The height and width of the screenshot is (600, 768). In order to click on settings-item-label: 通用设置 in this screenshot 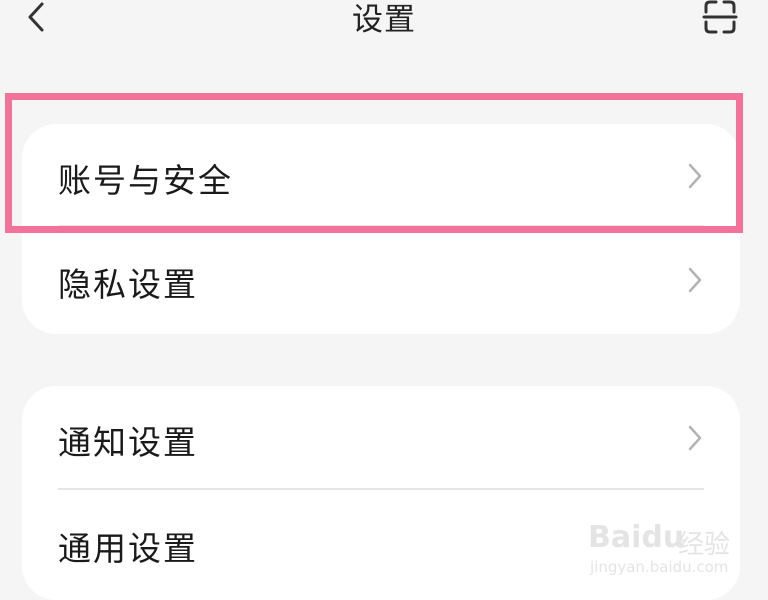, I will do `click(128, 548)`.